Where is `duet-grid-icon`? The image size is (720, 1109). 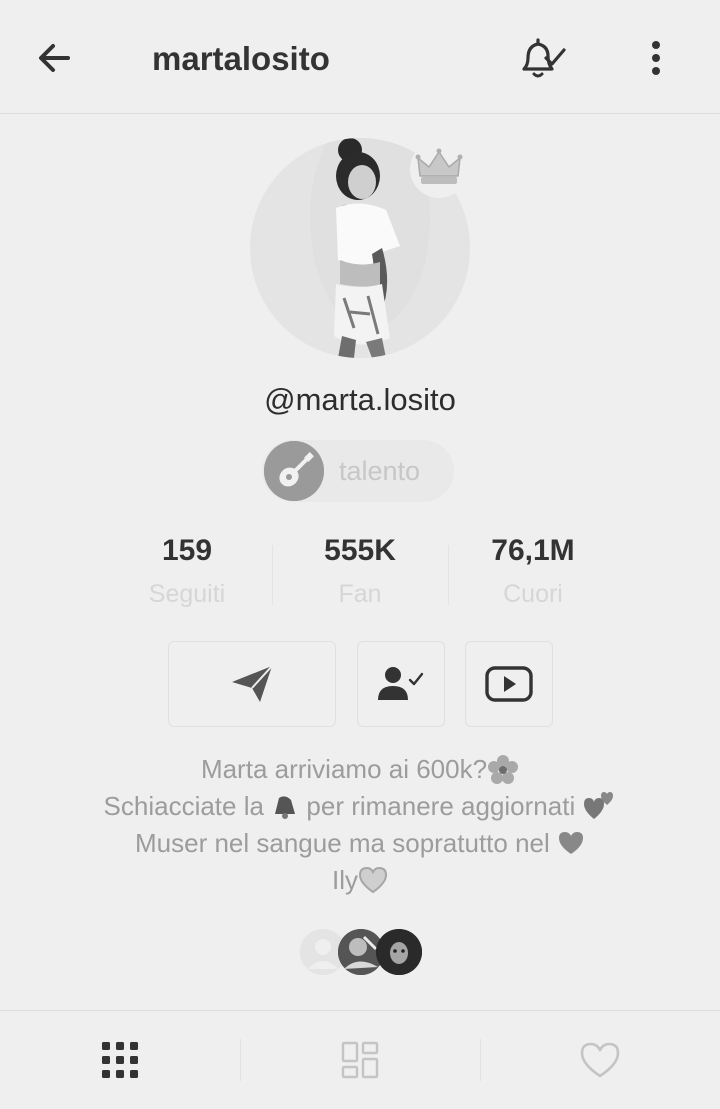 duet-grid-icon is located at coordinates (360, 1060).